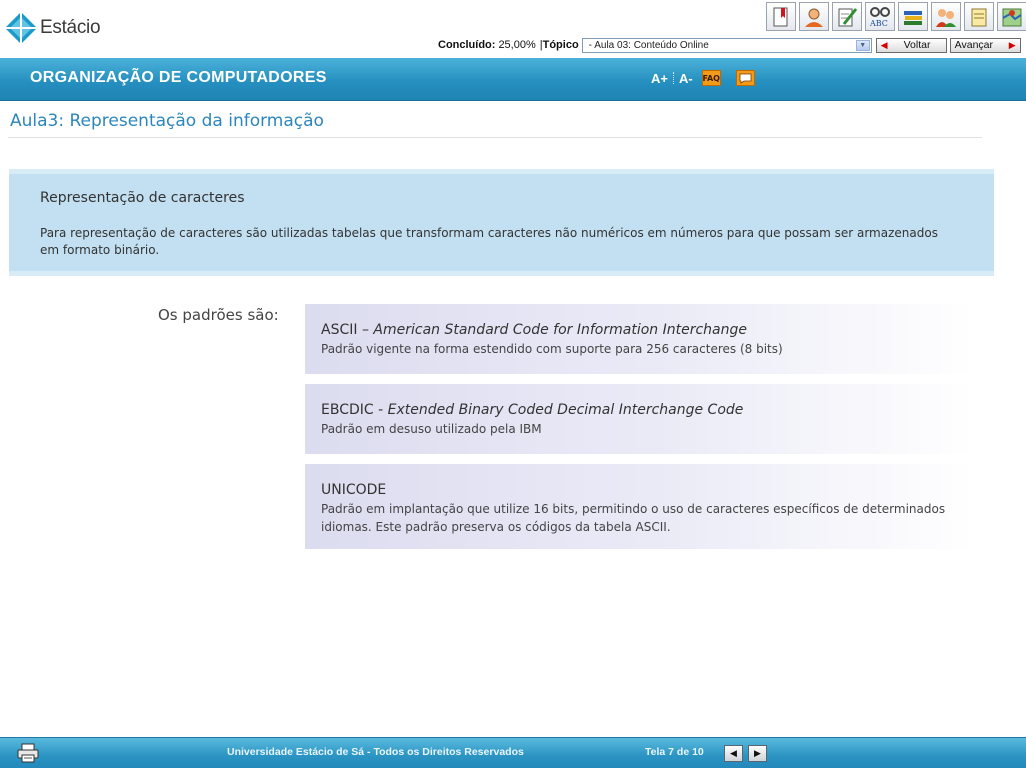 Image resolution: width=1026 pixels, height=771 pixels. What do you see at coordinates (913, 16) in the screenshot?
I see `library-icon` at bounding box center [913, 16].